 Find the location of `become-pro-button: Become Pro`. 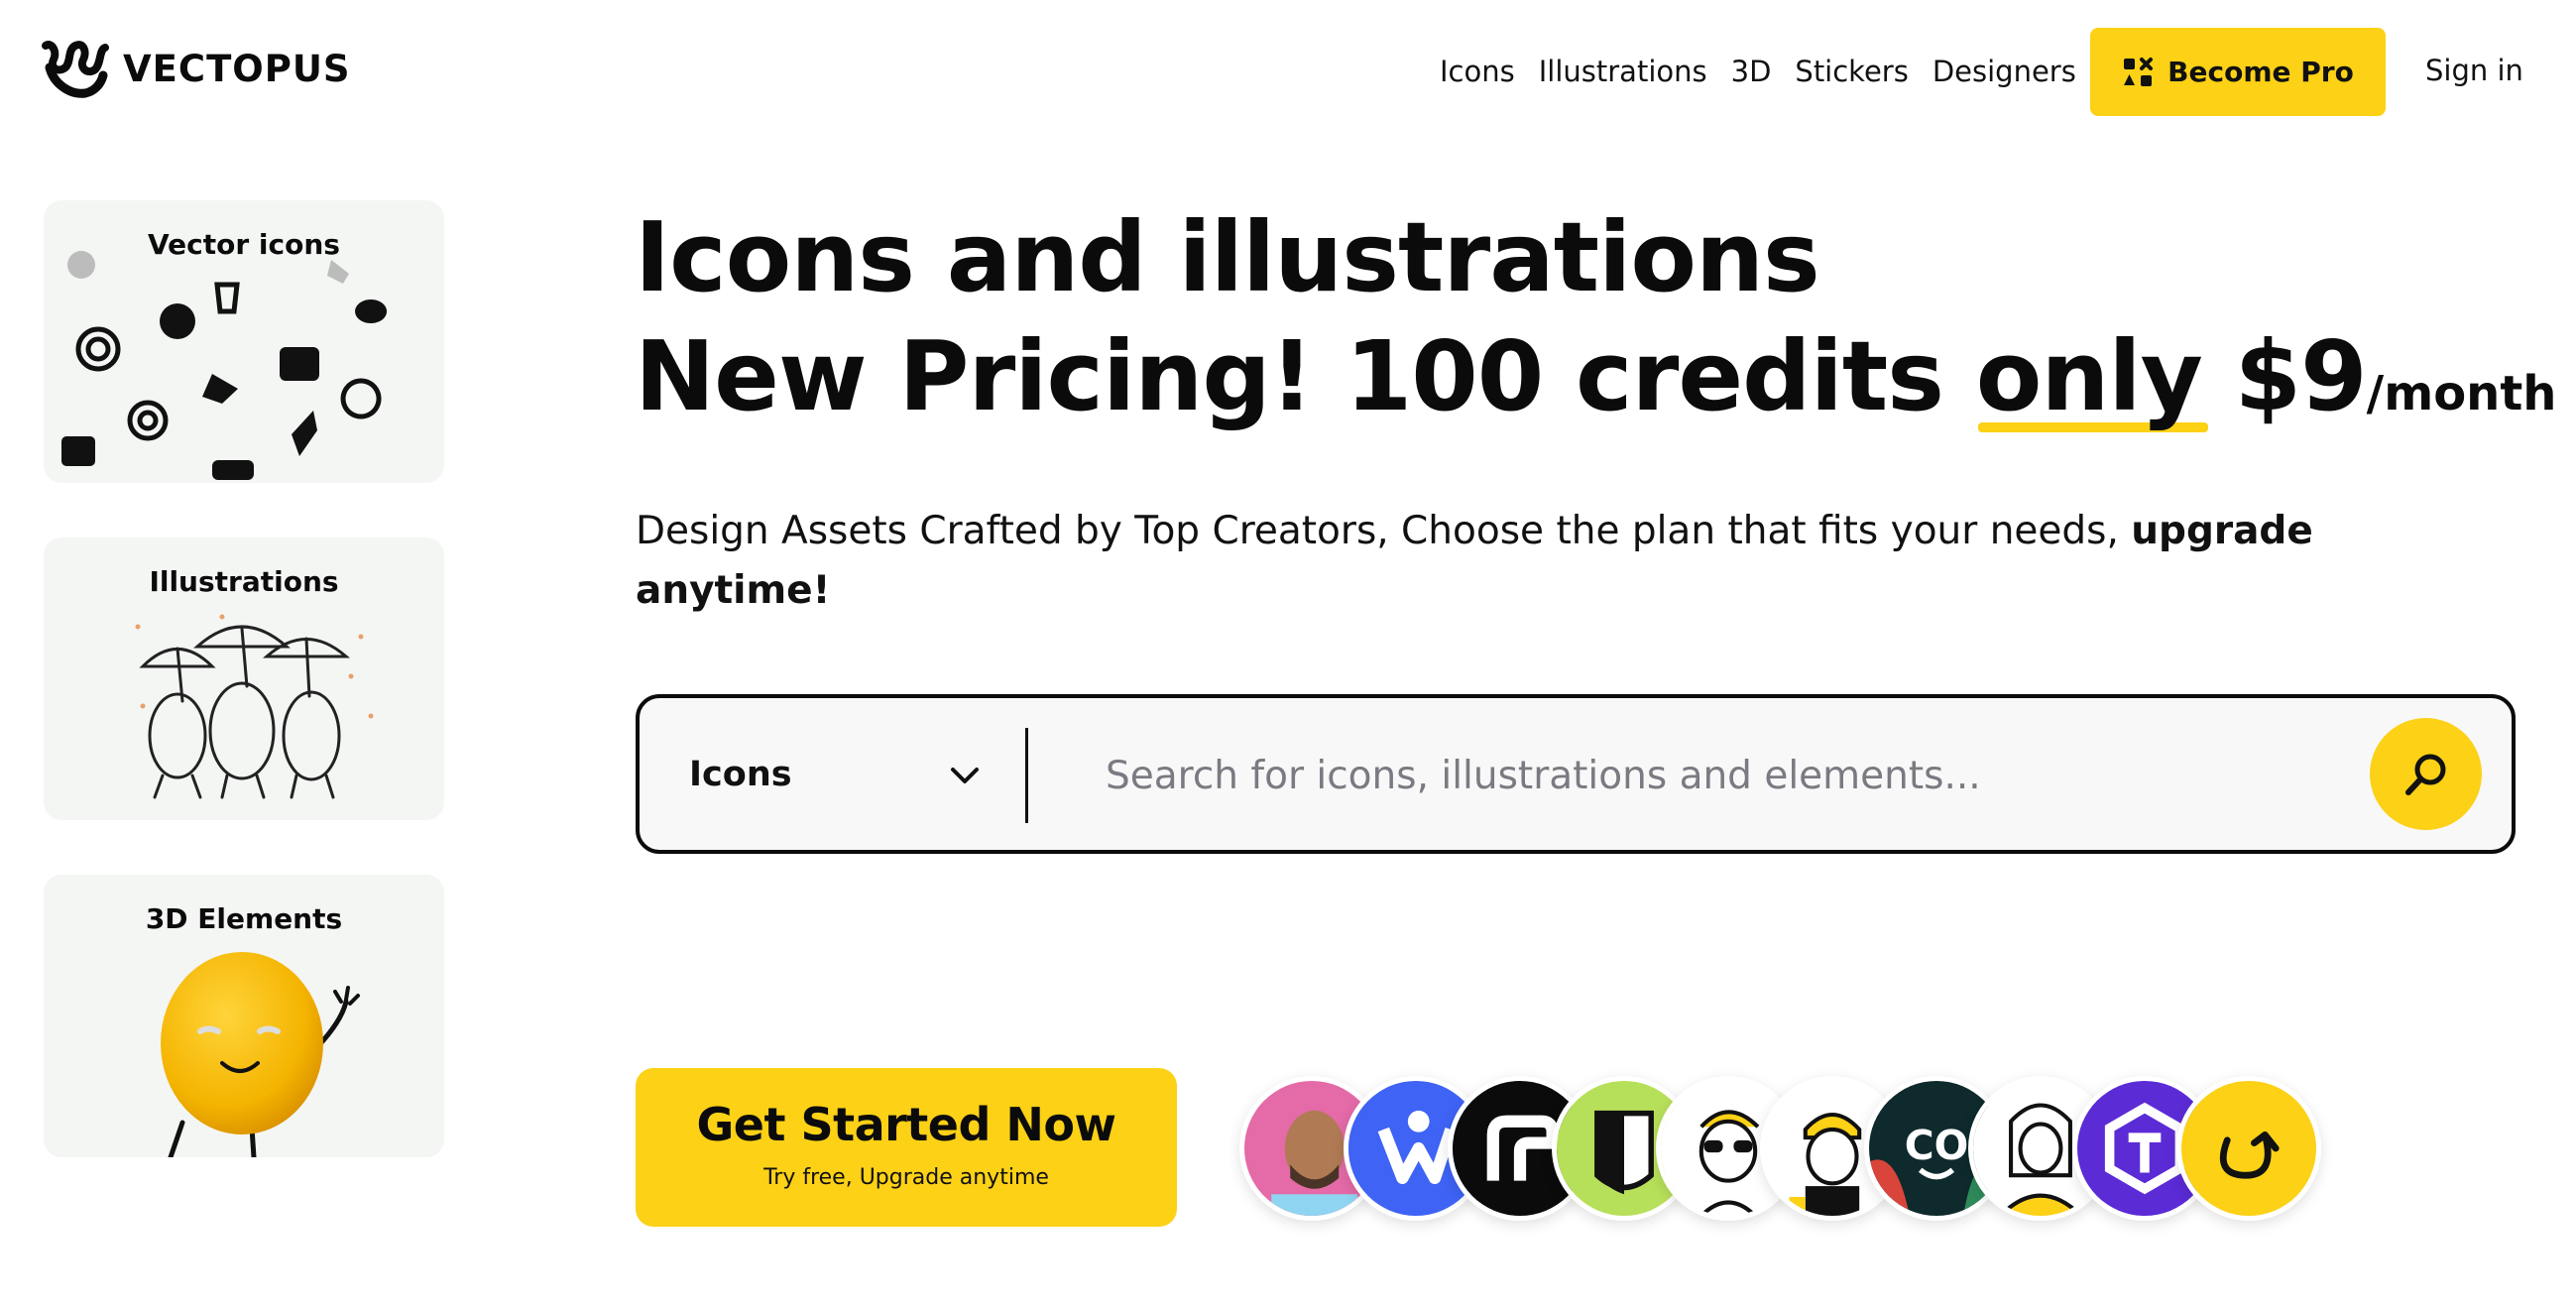

become-pro-button: Become Pro is located at coordinates (2238, 72).